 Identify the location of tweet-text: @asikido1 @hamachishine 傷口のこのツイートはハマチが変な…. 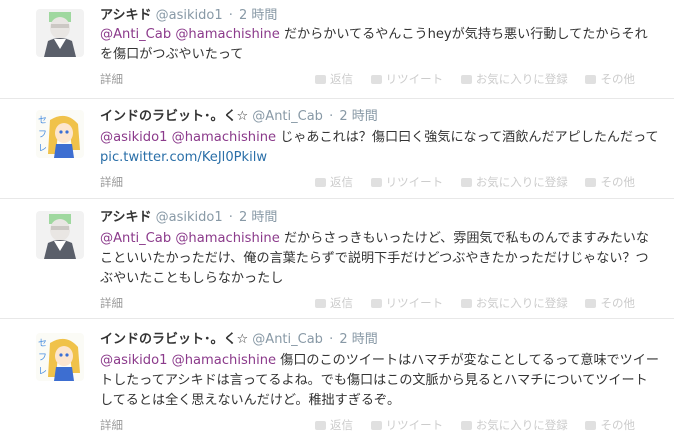
(380, 381).